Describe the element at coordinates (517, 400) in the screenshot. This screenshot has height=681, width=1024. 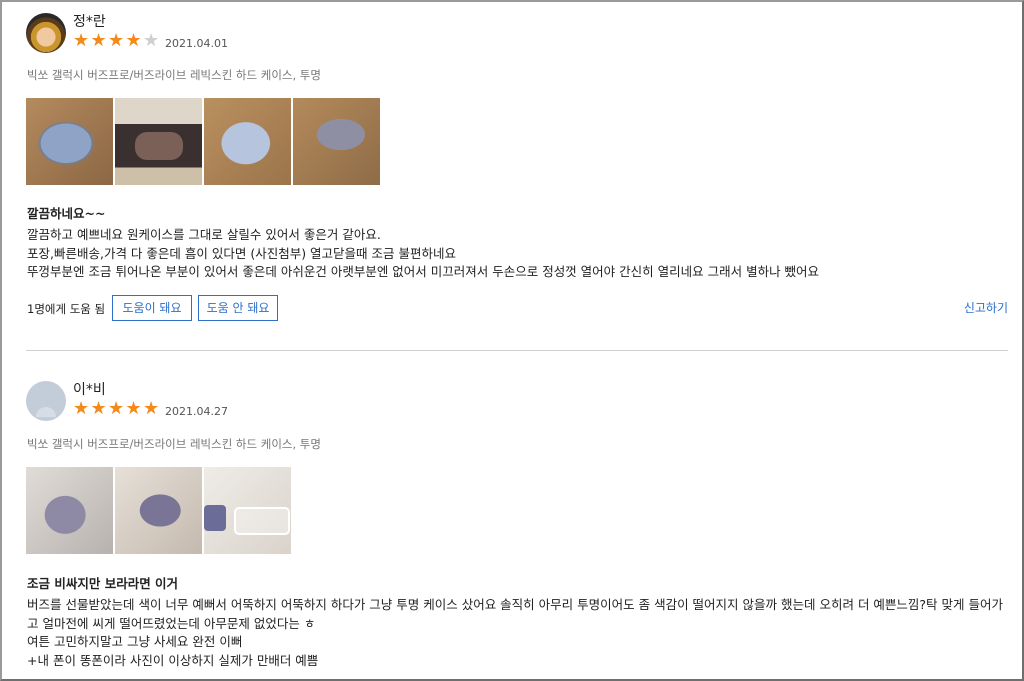
I see `review-header: 이*비 ★ ★ ★ ★ ★ 2021.04.27` at that location.